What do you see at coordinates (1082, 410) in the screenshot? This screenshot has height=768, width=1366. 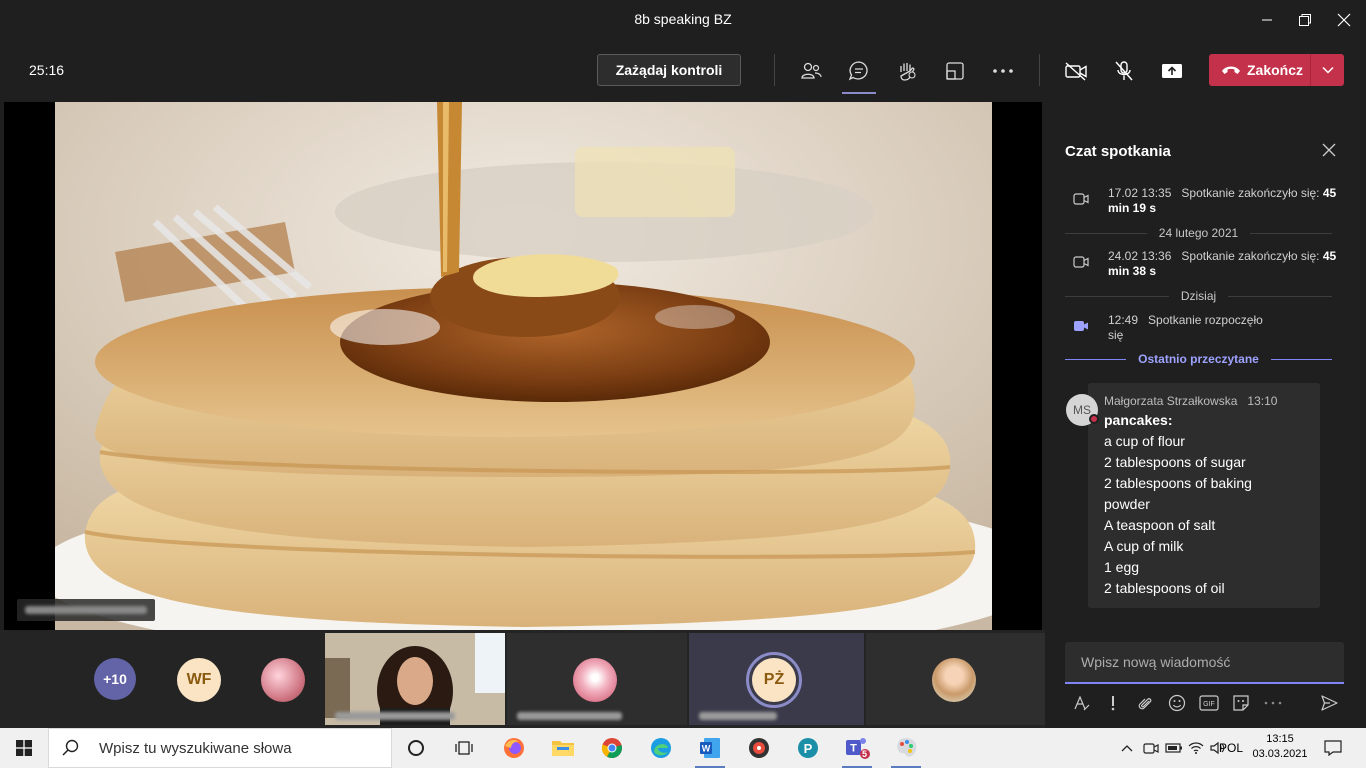 I see `message-avatar: MS` at bounding box center [1082, 410].